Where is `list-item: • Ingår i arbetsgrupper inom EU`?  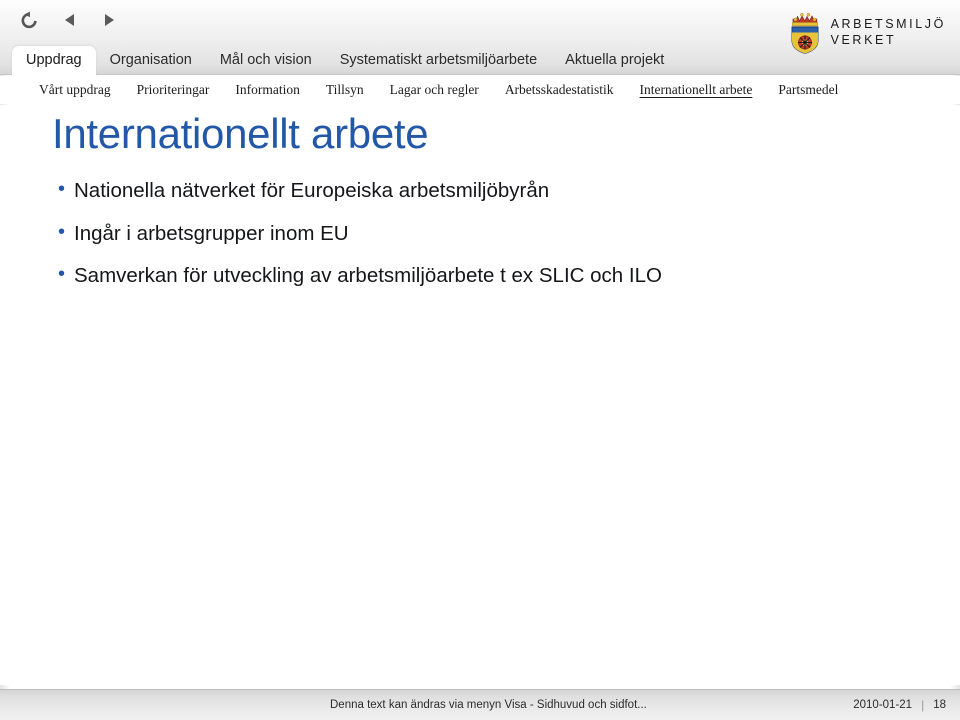 list-item: • Ingår i arbetsgrupper inom EU is located at coordinates (483, 234).